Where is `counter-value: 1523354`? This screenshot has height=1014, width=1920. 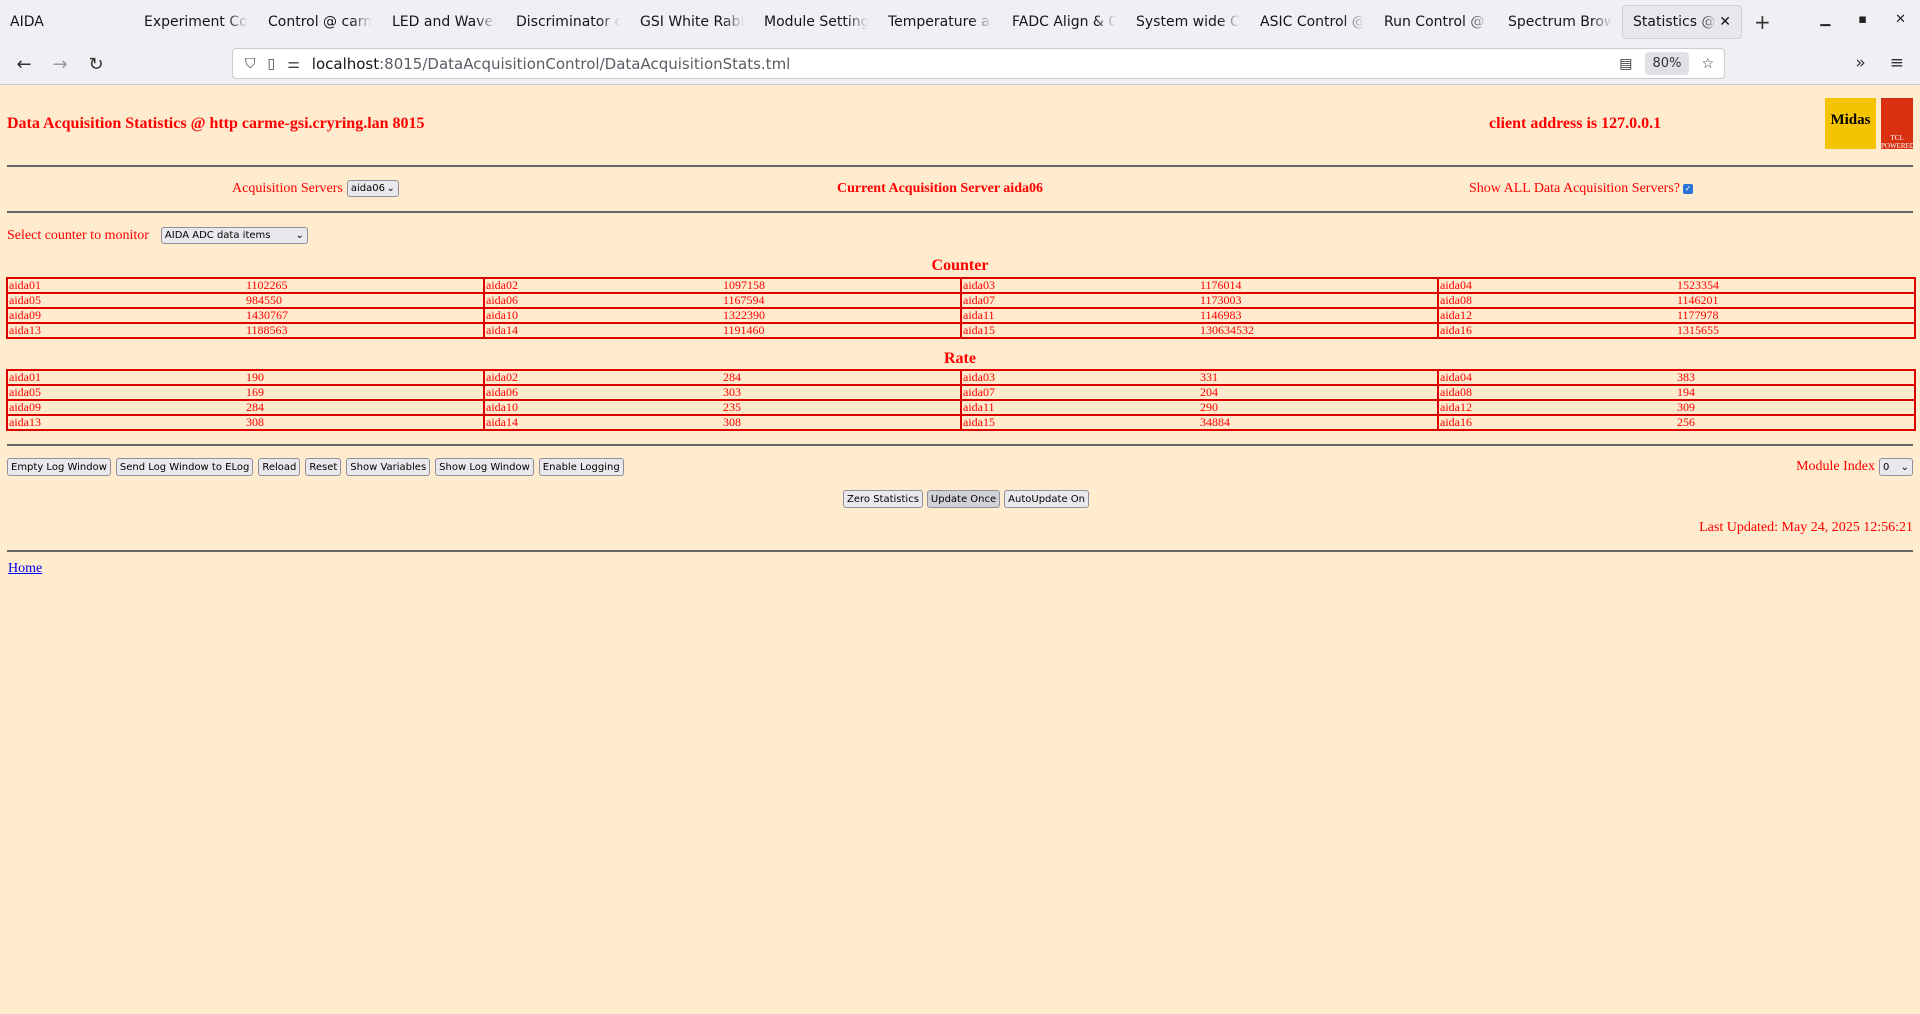
counter-value: 1523354 is located at coordinates (1796, 285).